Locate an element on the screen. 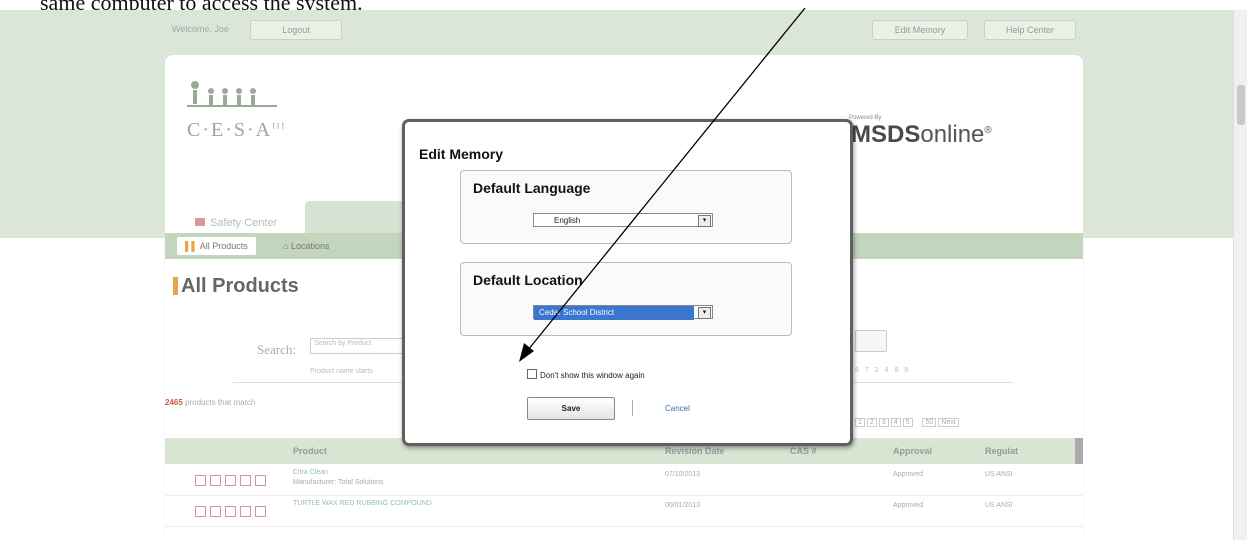  page-title-text: All Products is located at coordinates (240, 286).